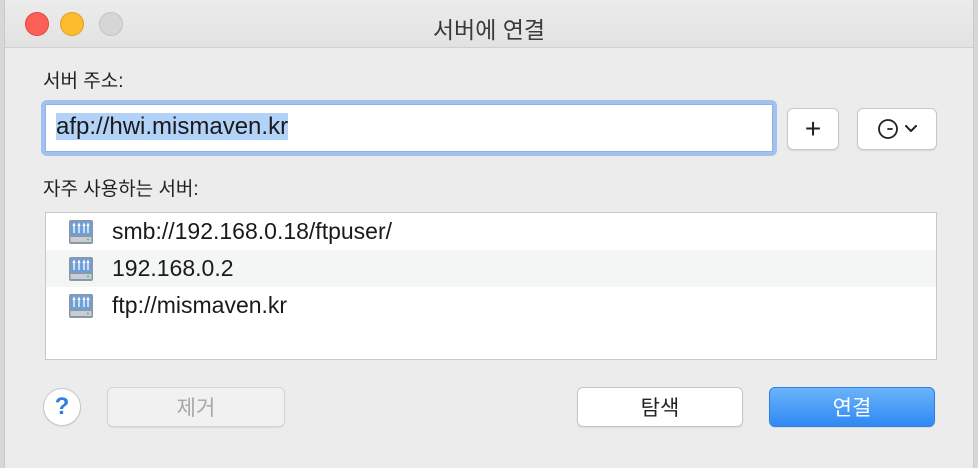 This screenshot has height=468, width=978. Describe the element at coordinates (173, 268) in the screenshot. I see `server-address-text: 192.168.0.2` at that location.